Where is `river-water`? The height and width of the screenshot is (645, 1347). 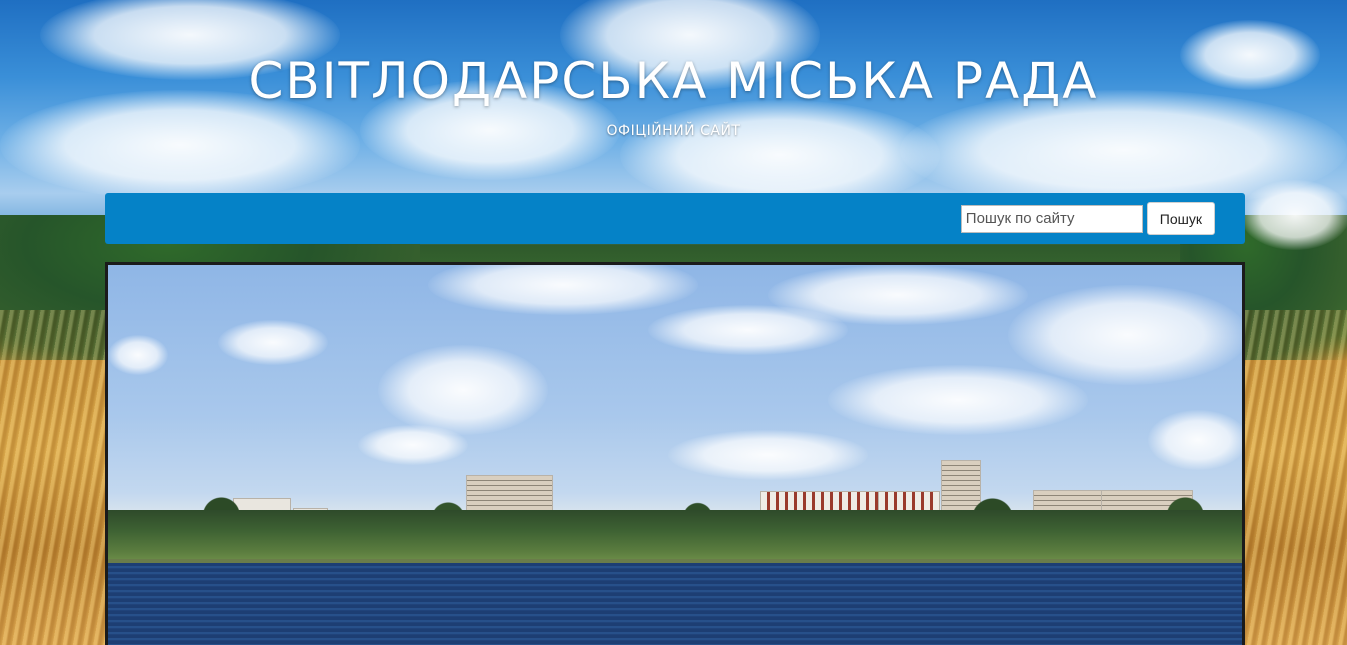
river-water is located at coordinates (675, 604).